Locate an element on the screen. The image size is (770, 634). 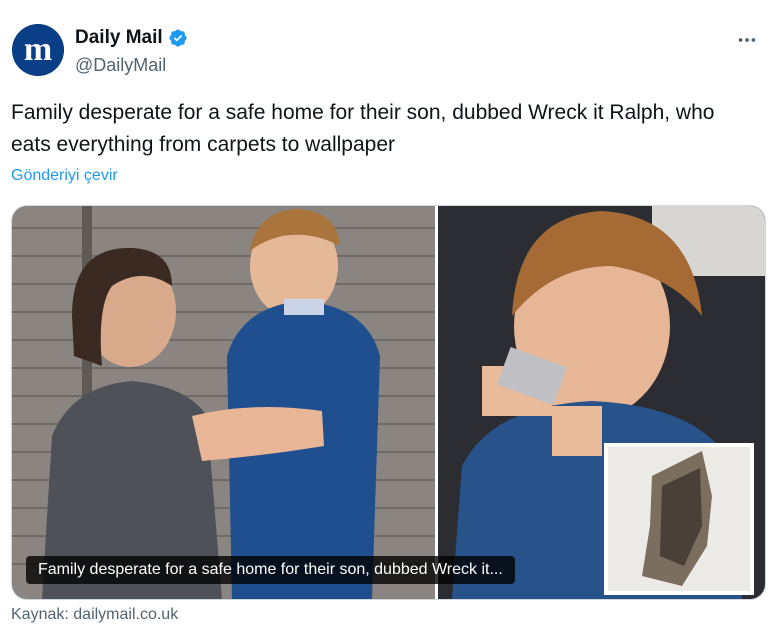
avatar: m is located at coordinates (38, 50).